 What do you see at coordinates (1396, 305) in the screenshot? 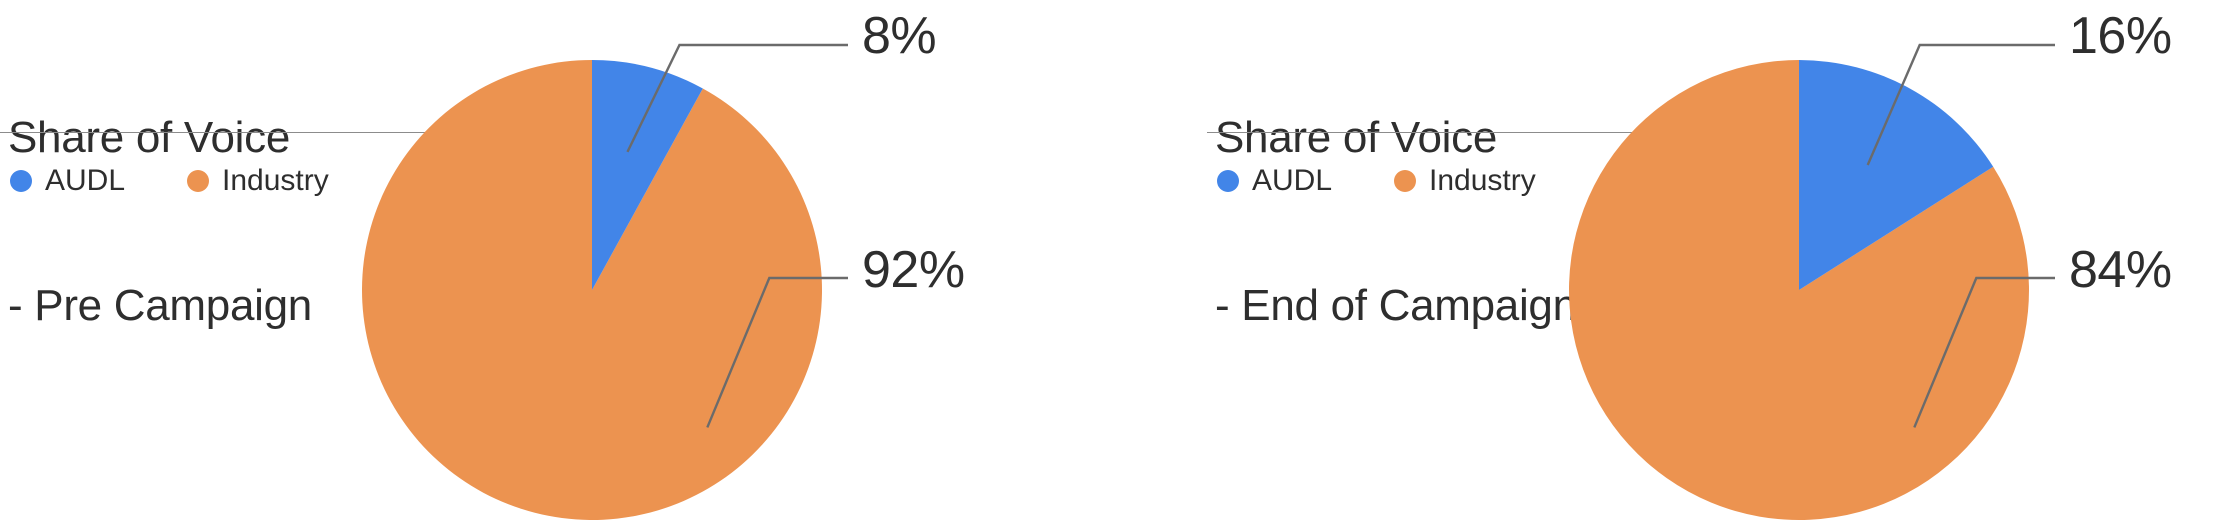
I see `panel-title-line-2: - End of Campaign` at bounding box center [1396, 305].